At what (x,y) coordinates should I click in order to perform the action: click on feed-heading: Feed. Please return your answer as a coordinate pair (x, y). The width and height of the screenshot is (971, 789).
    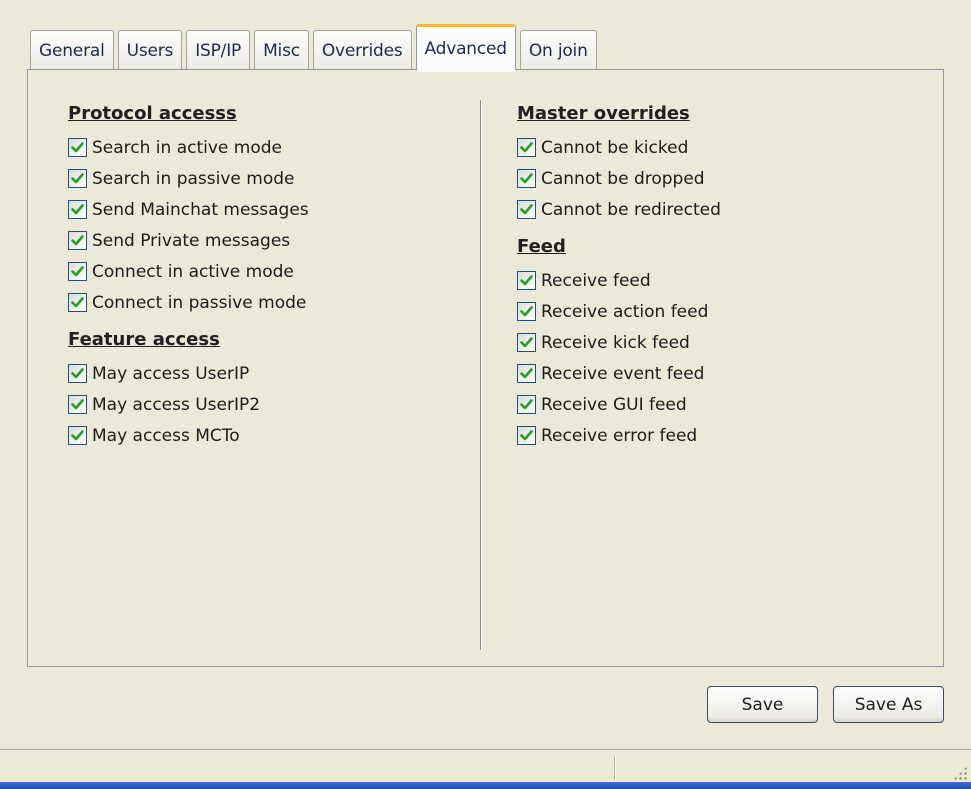
    Looking at the image, I should click on (541, 246).